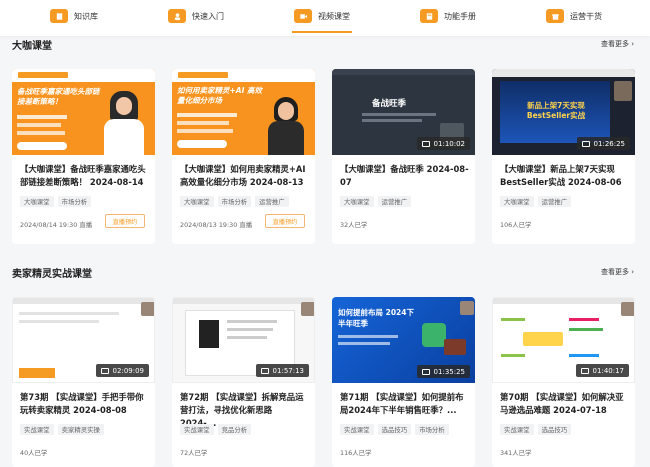 This screenshot has height=467, width=650. What do you see at coordinates (83, 112) in the screenshot?
I see `course-thumbnail: 备战旺季嘉家通吃头部链接差断策略！` at bounding box center [83, 112].